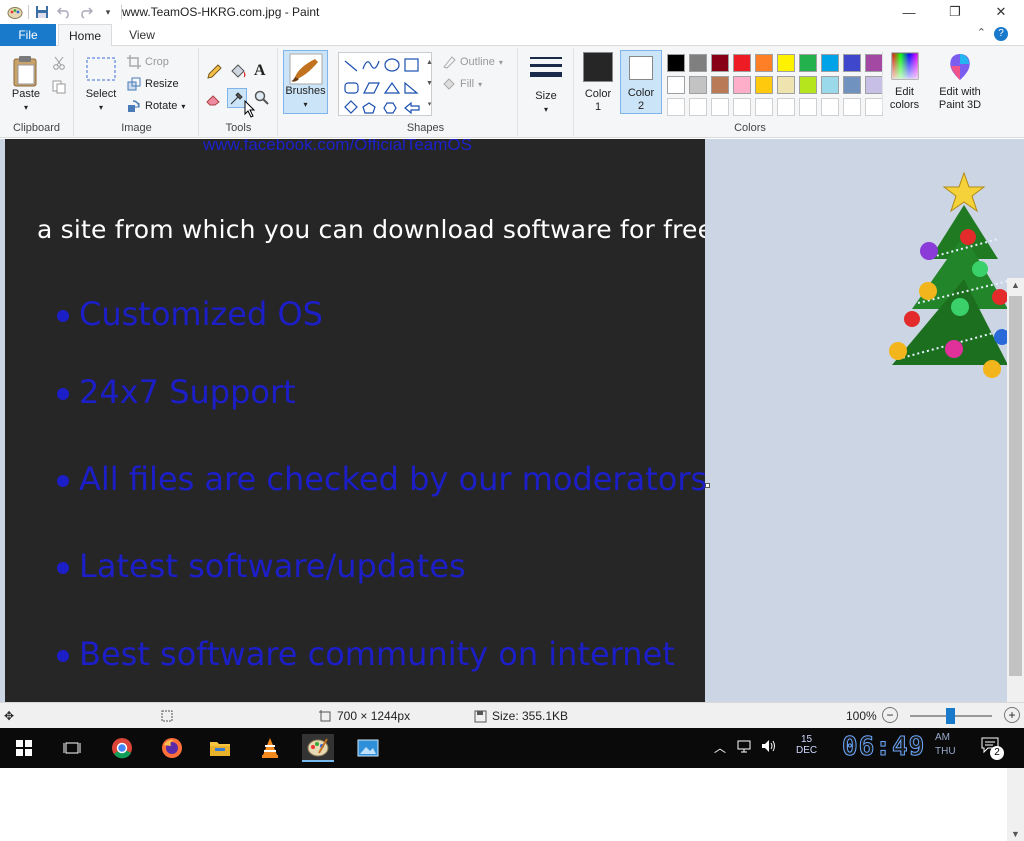  I want to click on outline-dropdown-icon: ▾, so click(500, 62).